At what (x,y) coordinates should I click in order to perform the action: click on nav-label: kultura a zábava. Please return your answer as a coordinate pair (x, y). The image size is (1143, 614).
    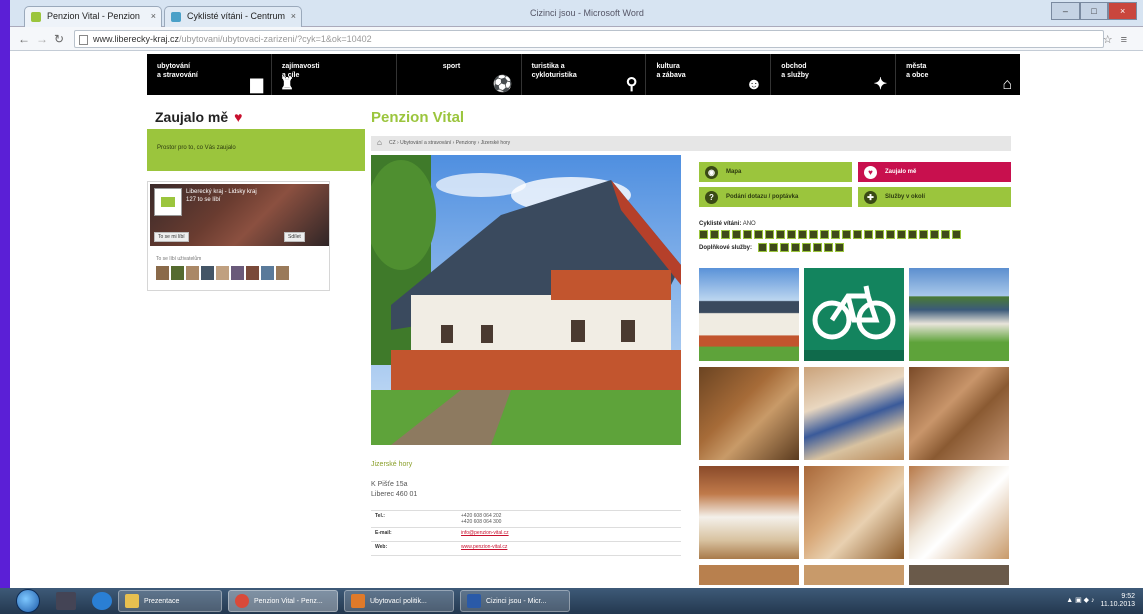
    Looking at the image, I should click on (671, 71).